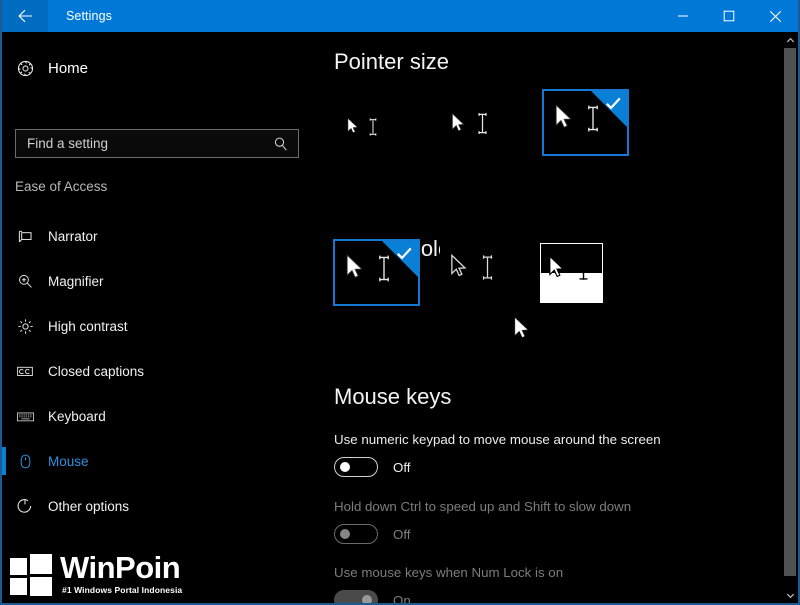  I want to click on numeric-keypad-toggle, so click(356, 467).